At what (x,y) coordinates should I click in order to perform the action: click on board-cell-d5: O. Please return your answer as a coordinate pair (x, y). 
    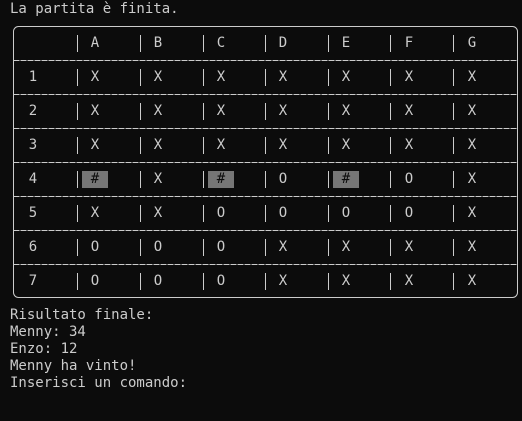
    Looking at the image, I should click on (283, 213).